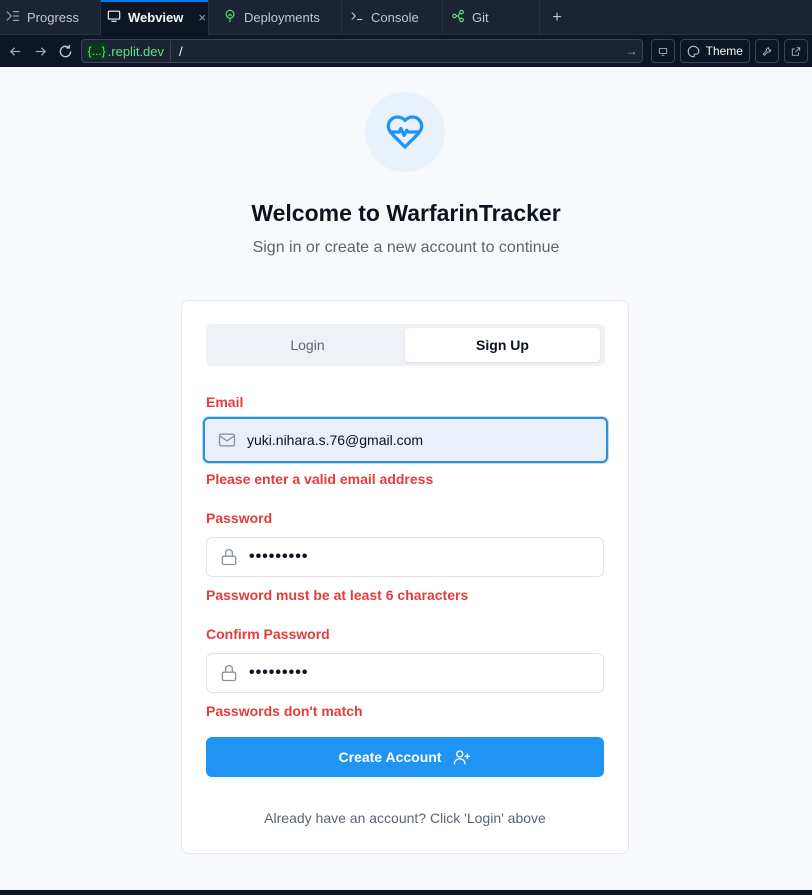  I want to click on confirm-password-value: •••••••••, so click(279, 672).